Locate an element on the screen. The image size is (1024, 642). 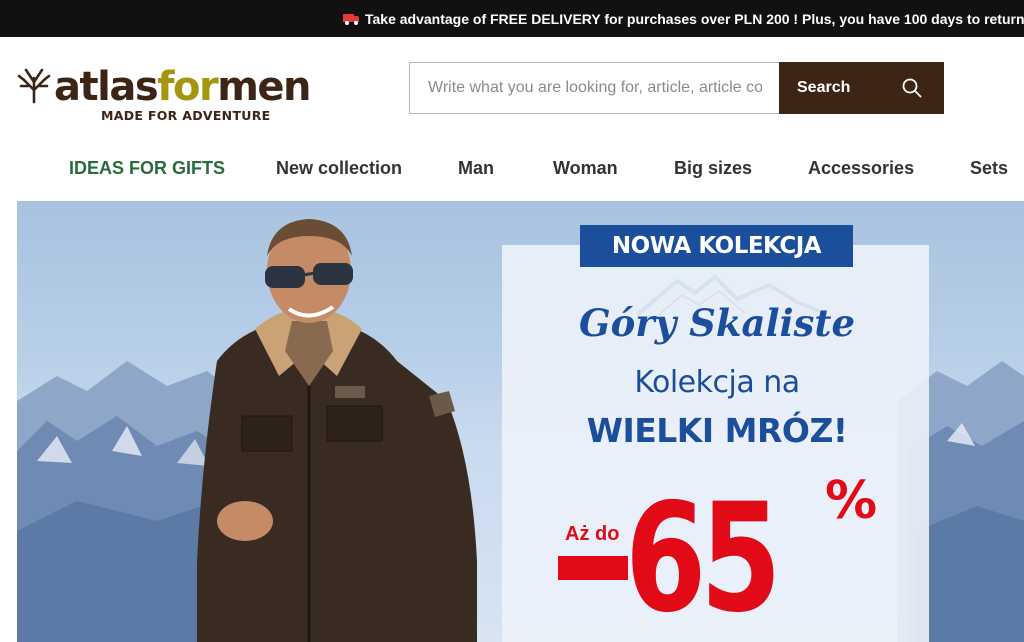
discount-percent: % is located at coordinates (851, 501).